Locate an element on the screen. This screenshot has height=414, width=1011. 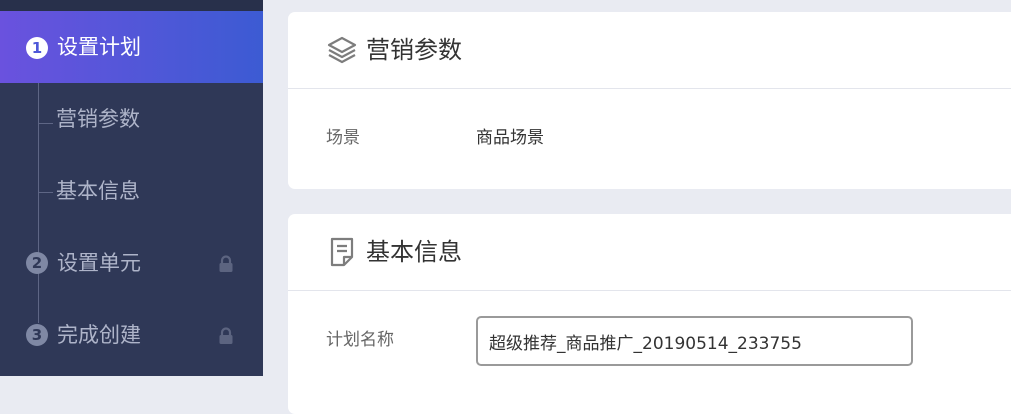
card-title: 基本信息 is located at coordinates (414, 252).